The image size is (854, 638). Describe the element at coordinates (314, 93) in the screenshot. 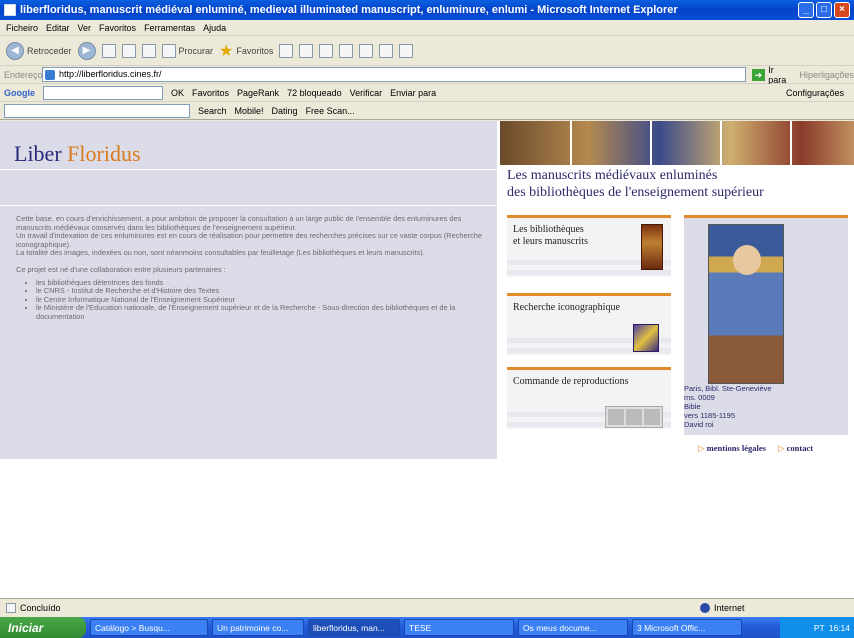

I see `popup-blocked: 72 bloqueado` at that location.